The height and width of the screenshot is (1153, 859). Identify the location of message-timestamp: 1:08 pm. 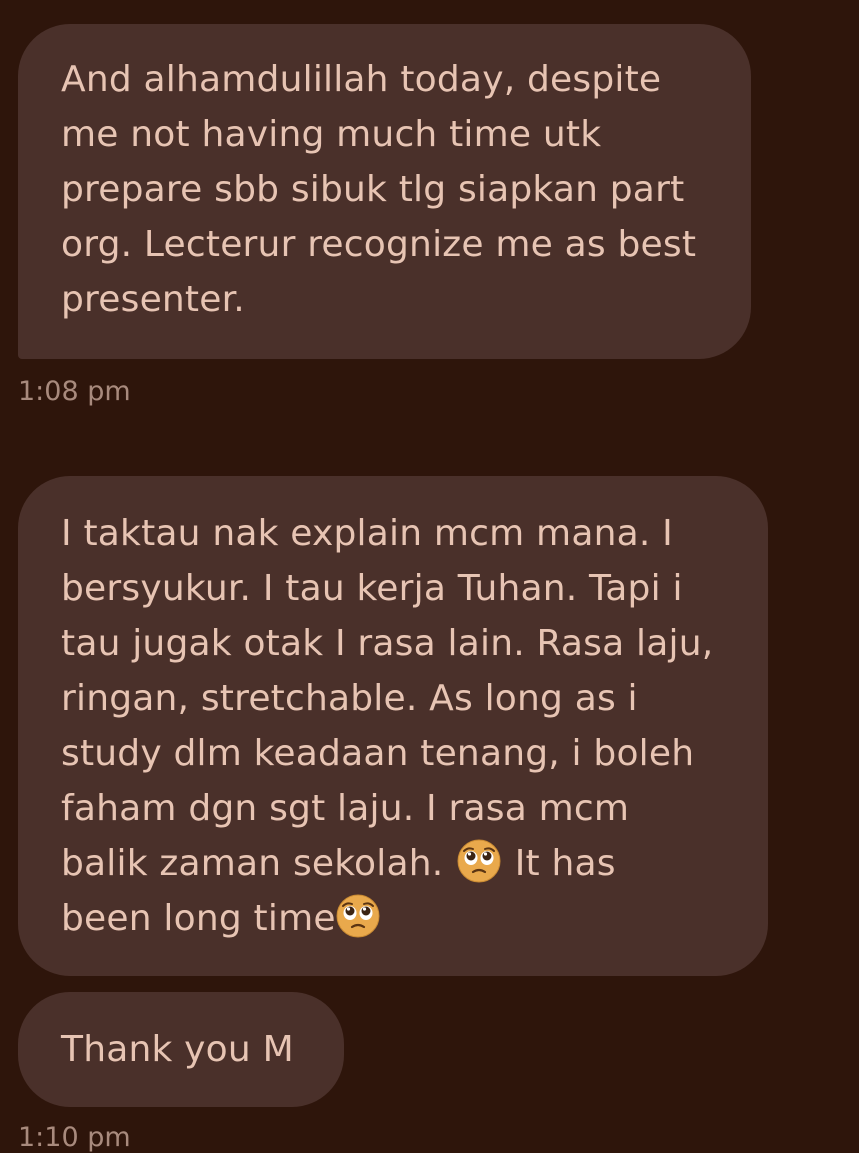
(74, 391).